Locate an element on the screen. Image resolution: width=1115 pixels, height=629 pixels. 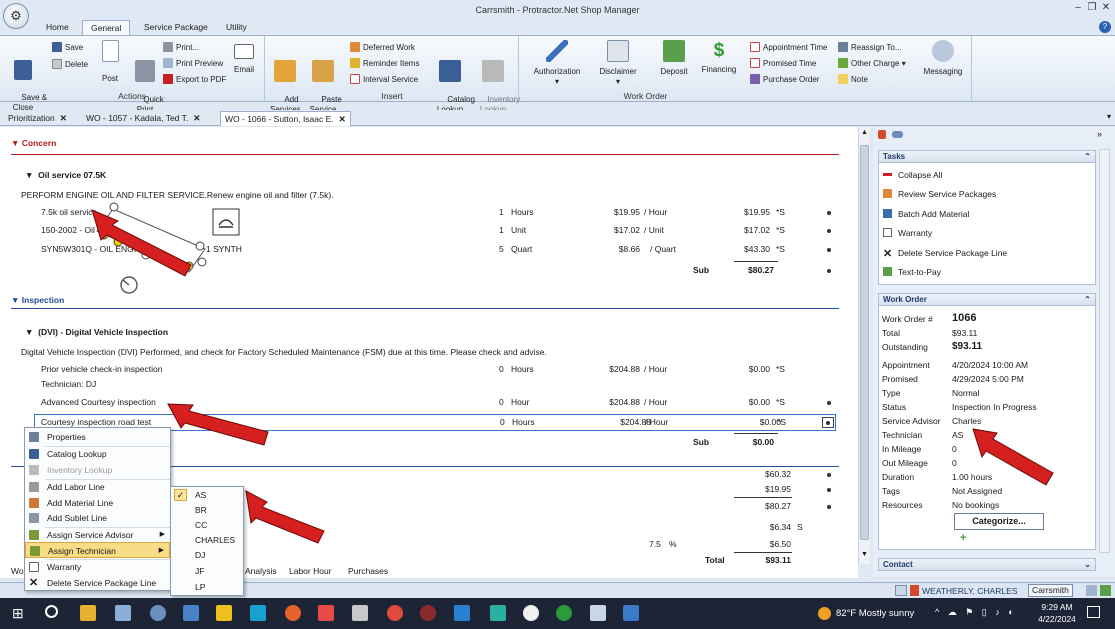
tech-option-cc: CC is located at coordinates (207, 525).